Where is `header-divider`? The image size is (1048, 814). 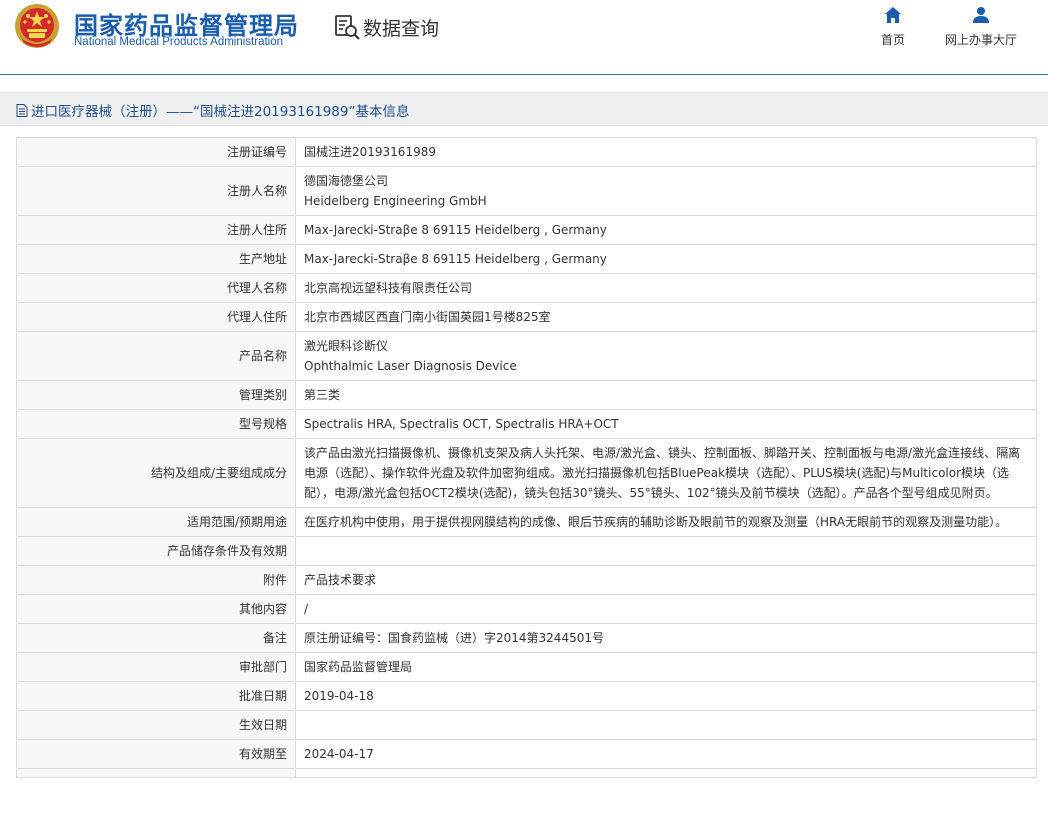 header-divider is located at coordinates (524, 74).